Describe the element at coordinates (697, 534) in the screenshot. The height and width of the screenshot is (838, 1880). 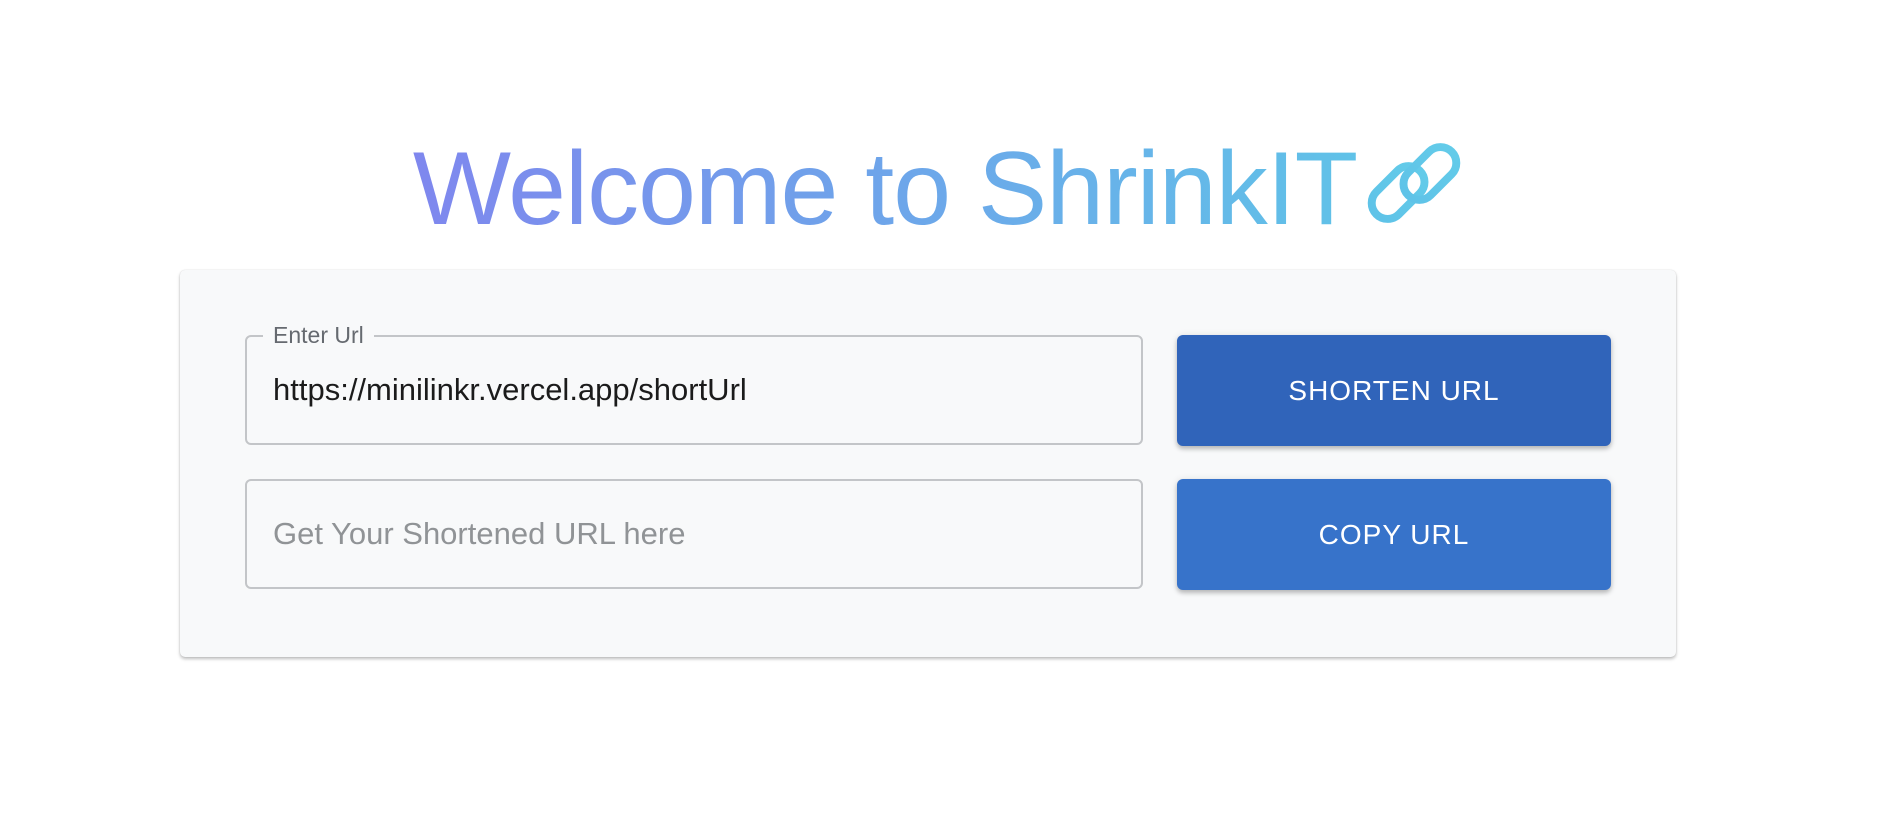
I see `shortened-url-input` at that location.